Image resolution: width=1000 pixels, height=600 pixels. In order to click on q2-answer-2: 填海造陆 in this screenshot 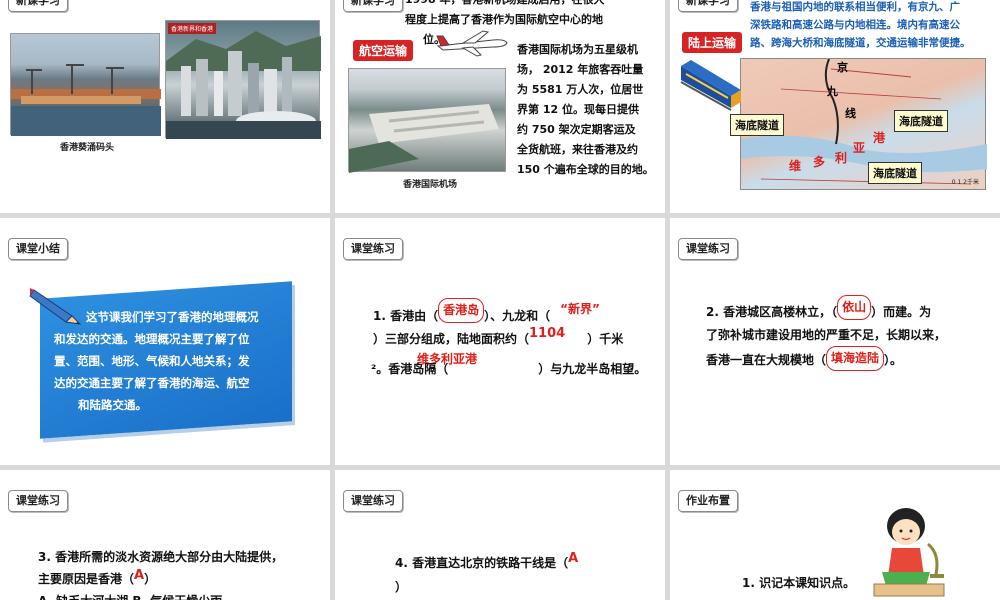, I will do `click(855, 358)`.